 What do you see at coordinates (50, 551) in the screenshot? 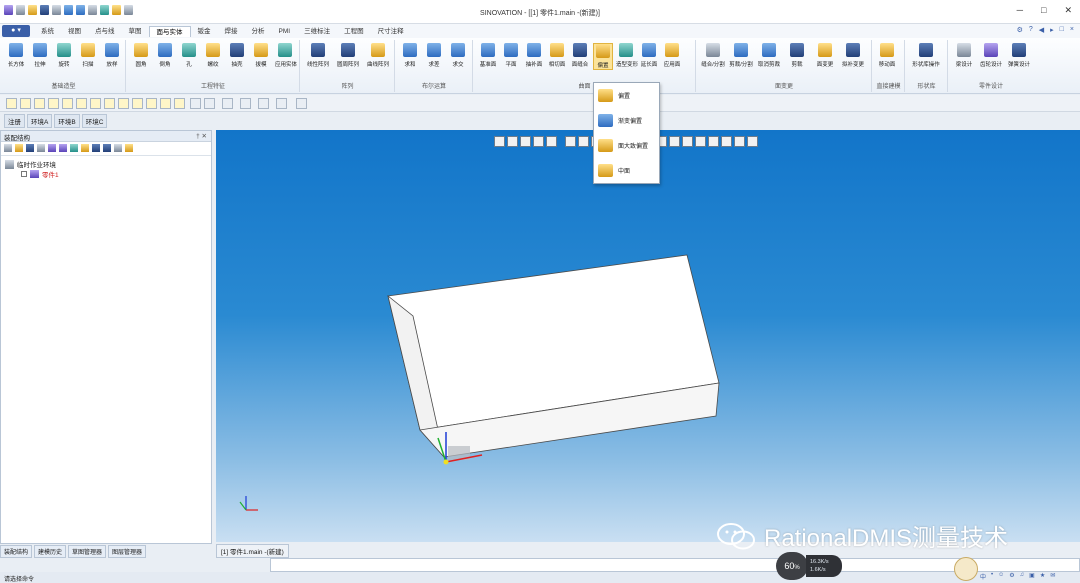
I see `tab-history: 建模历史` at bounding box center [50, 551].